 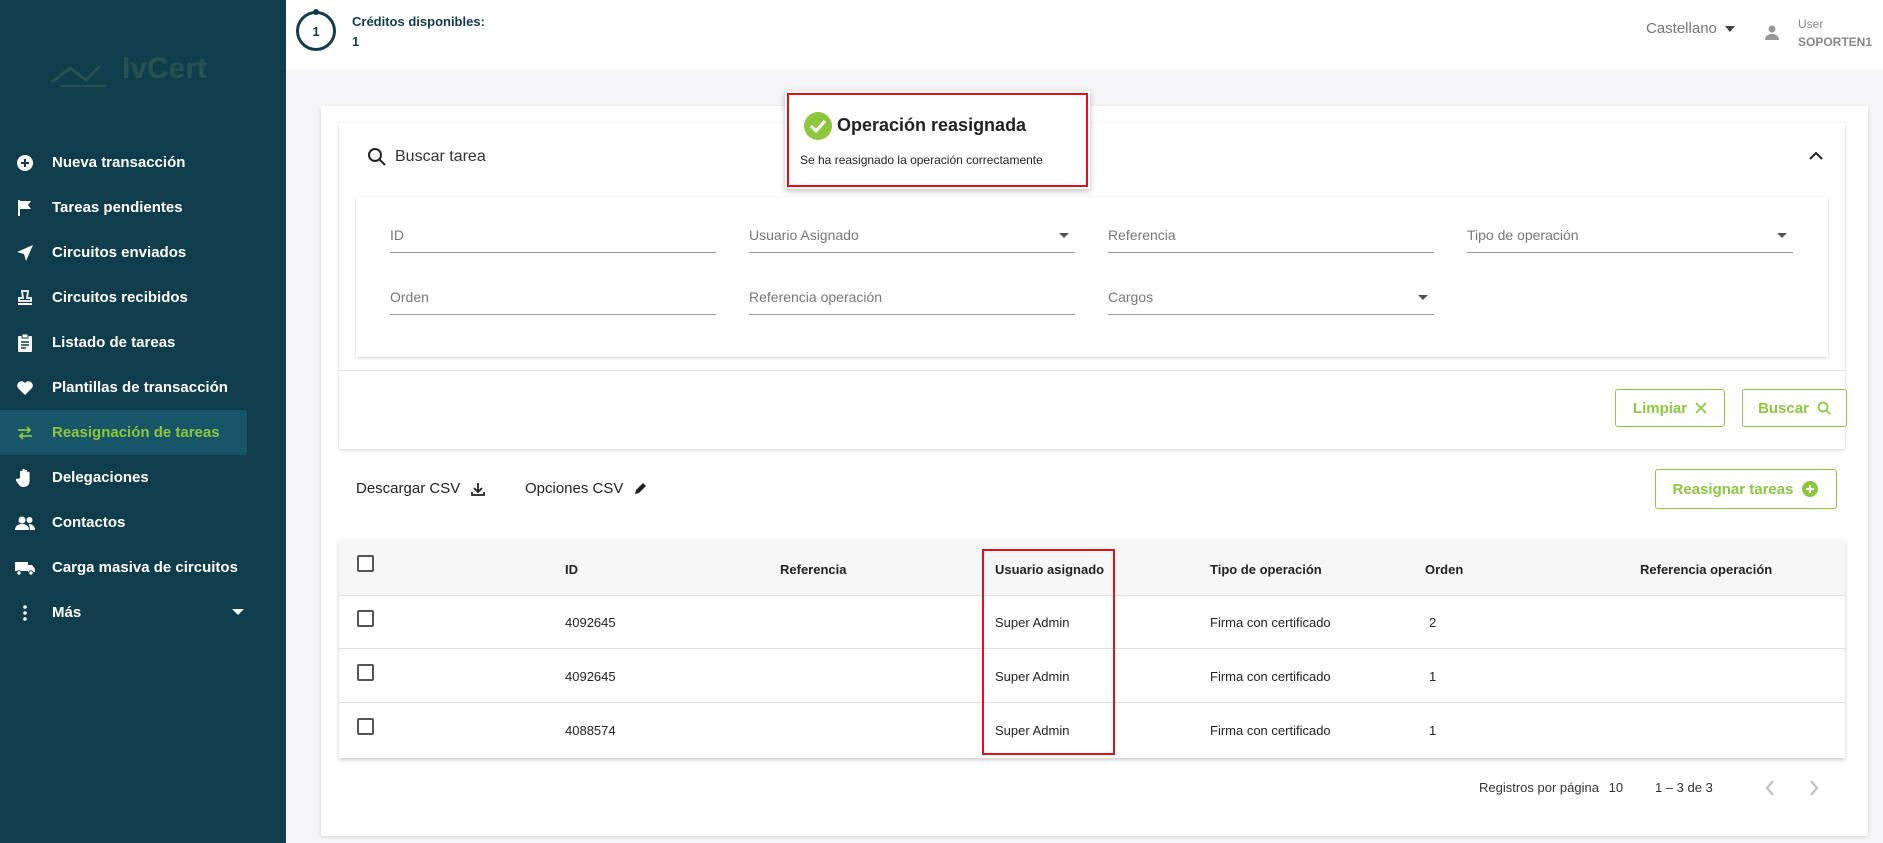 What do you see at coordinates (25, 298) in the screenshot?
I see `stamp-icon` at bounding box center [25, 298].